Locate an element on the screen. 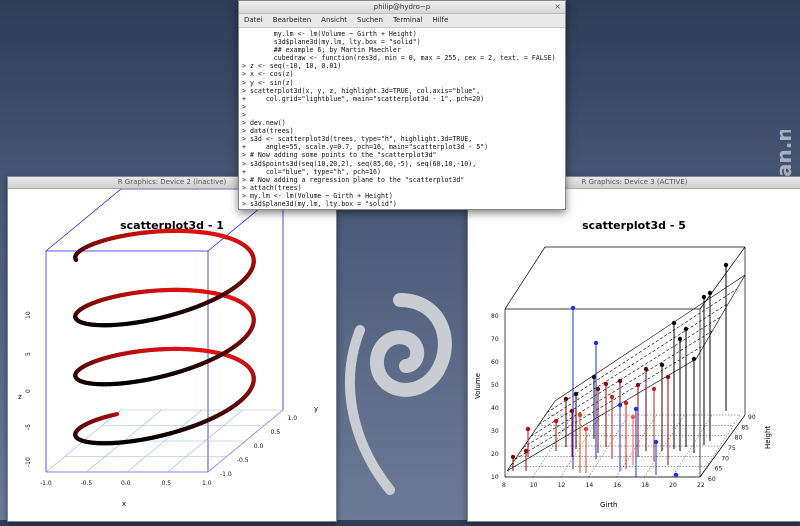 Image resolution: width=800 pixels, height=526 pixels. y-tick-label: -0.5 is located at coordinates (243, 460).